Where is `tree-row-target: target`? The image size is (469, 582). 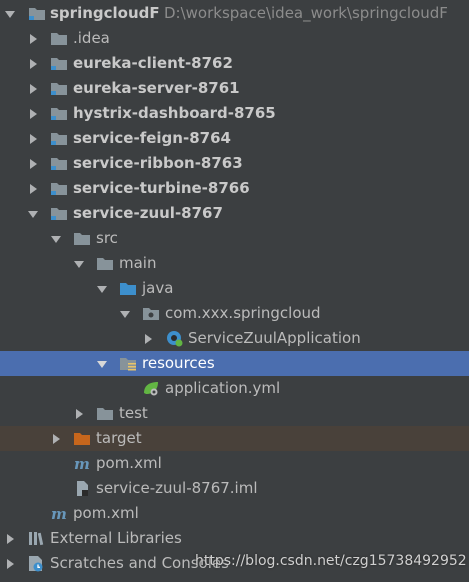
tree-row-target: target is located at coordinates (234, 438).